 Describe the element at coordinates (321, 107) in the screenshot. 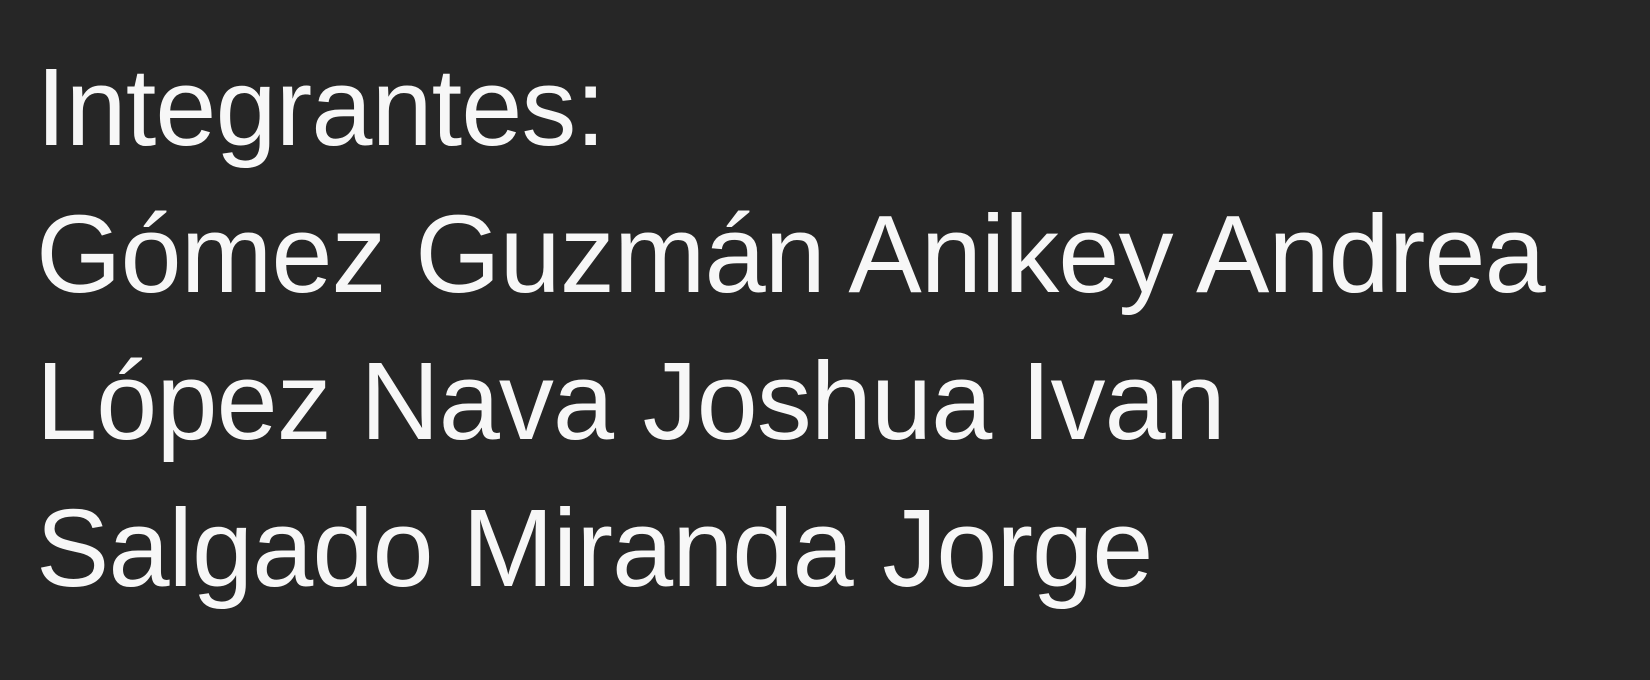

I see `heading: Integrantes:` at that location.